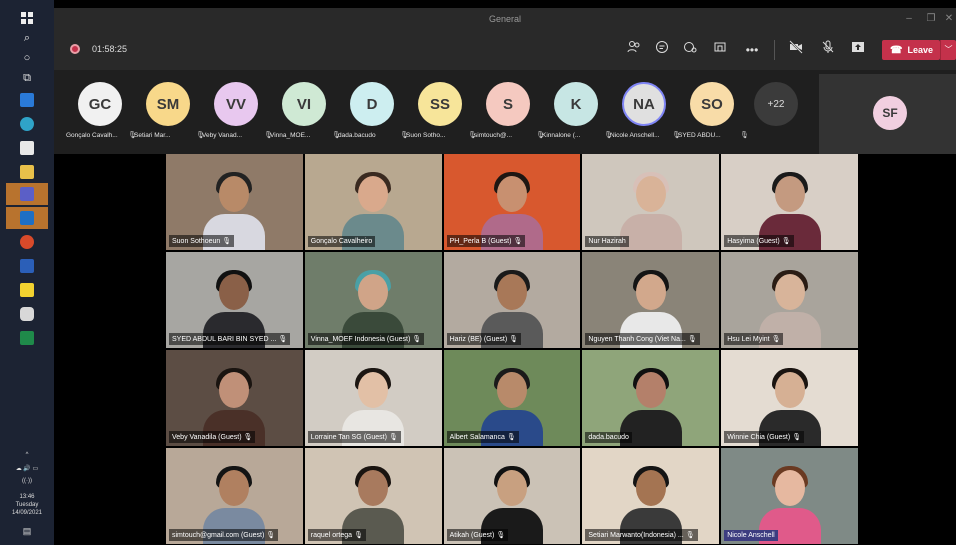 The height and width of the screenshot is (545, 956). I want to click on participant-name: Hasyima (Guest), so click(753, 241).